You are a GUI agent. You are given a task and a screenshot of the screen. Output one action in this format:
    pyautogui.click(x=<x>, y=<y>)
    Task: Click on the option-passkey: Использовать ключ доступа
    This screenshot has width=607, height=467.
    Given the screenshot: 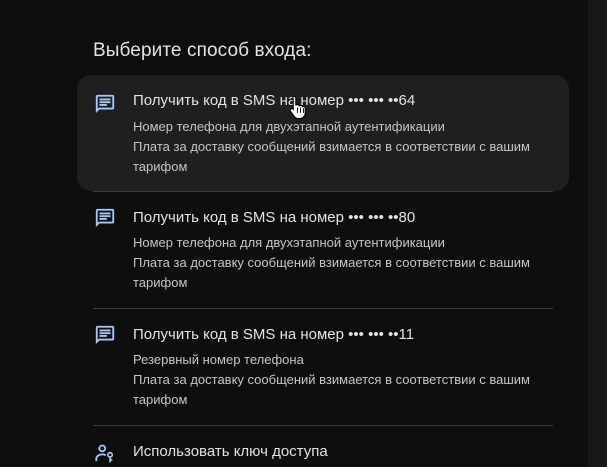 What is the action you would take?
    pyautogui.click(x=323, y=446)
    